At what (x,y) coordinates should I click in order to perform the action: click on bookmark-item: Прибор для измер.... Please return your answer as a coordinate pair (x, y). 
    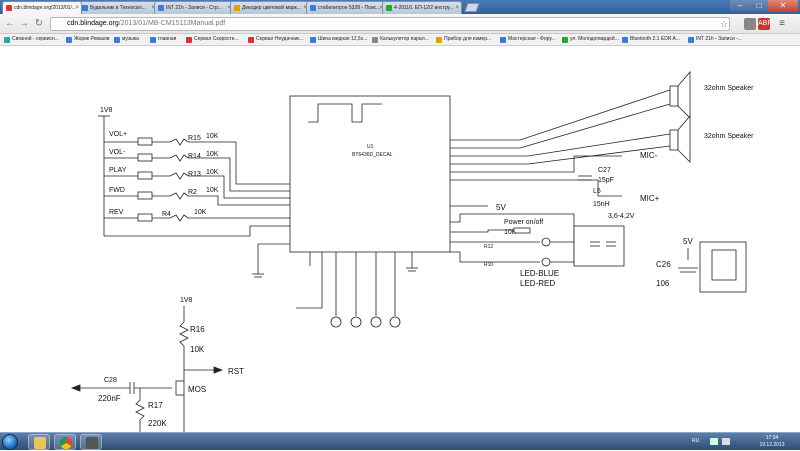
    Looking at the image, I should click on (463, 39).